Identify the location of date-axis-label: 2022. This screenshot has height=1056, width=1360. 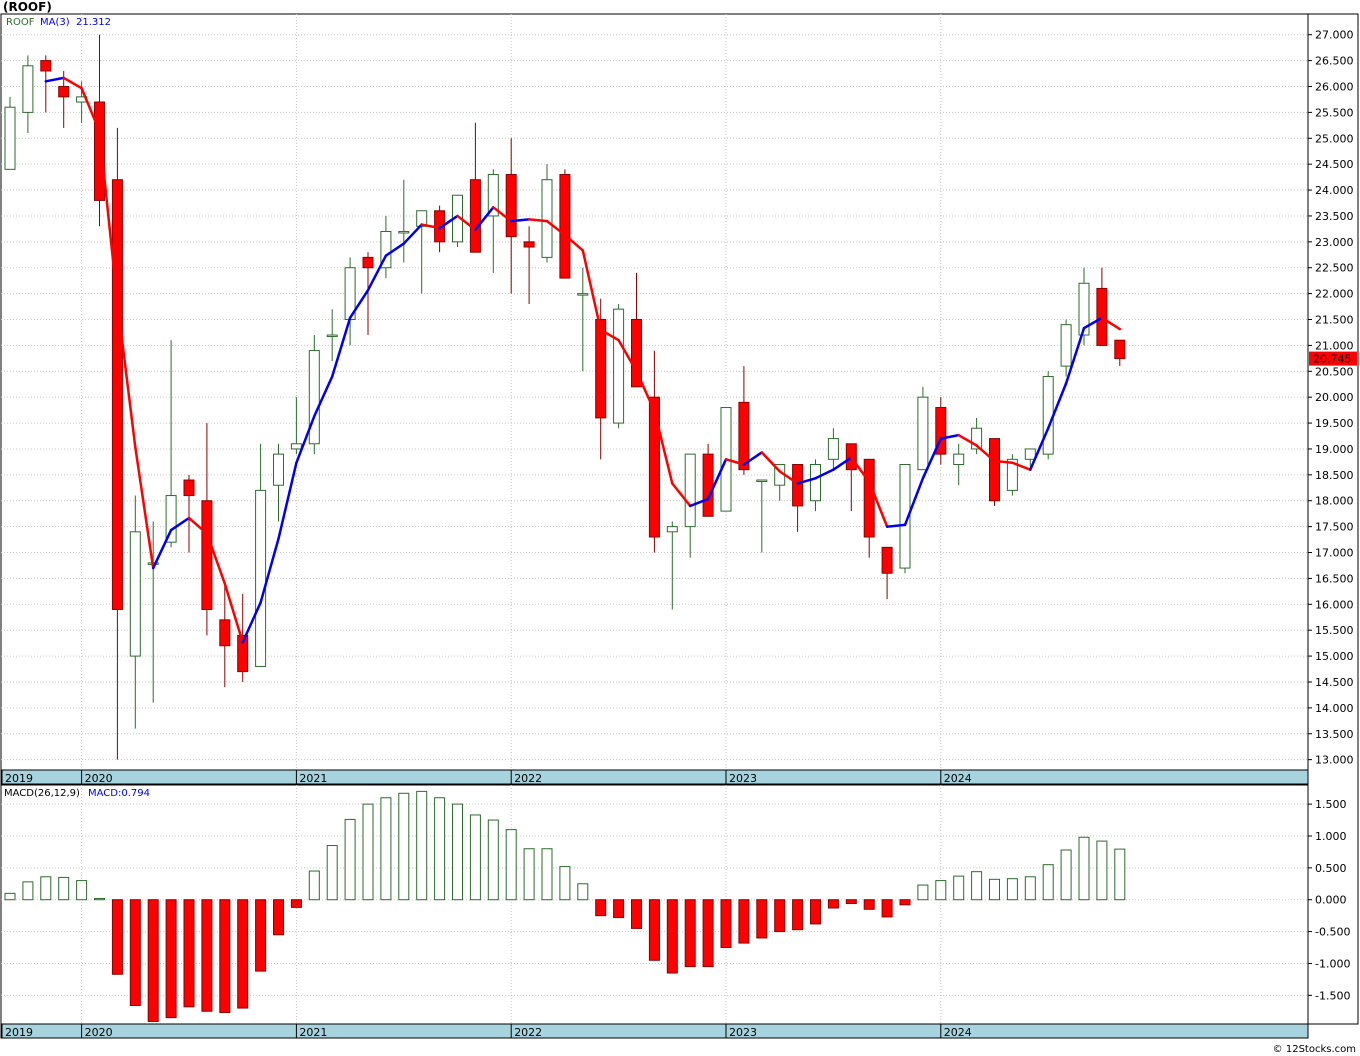
(528, 778).